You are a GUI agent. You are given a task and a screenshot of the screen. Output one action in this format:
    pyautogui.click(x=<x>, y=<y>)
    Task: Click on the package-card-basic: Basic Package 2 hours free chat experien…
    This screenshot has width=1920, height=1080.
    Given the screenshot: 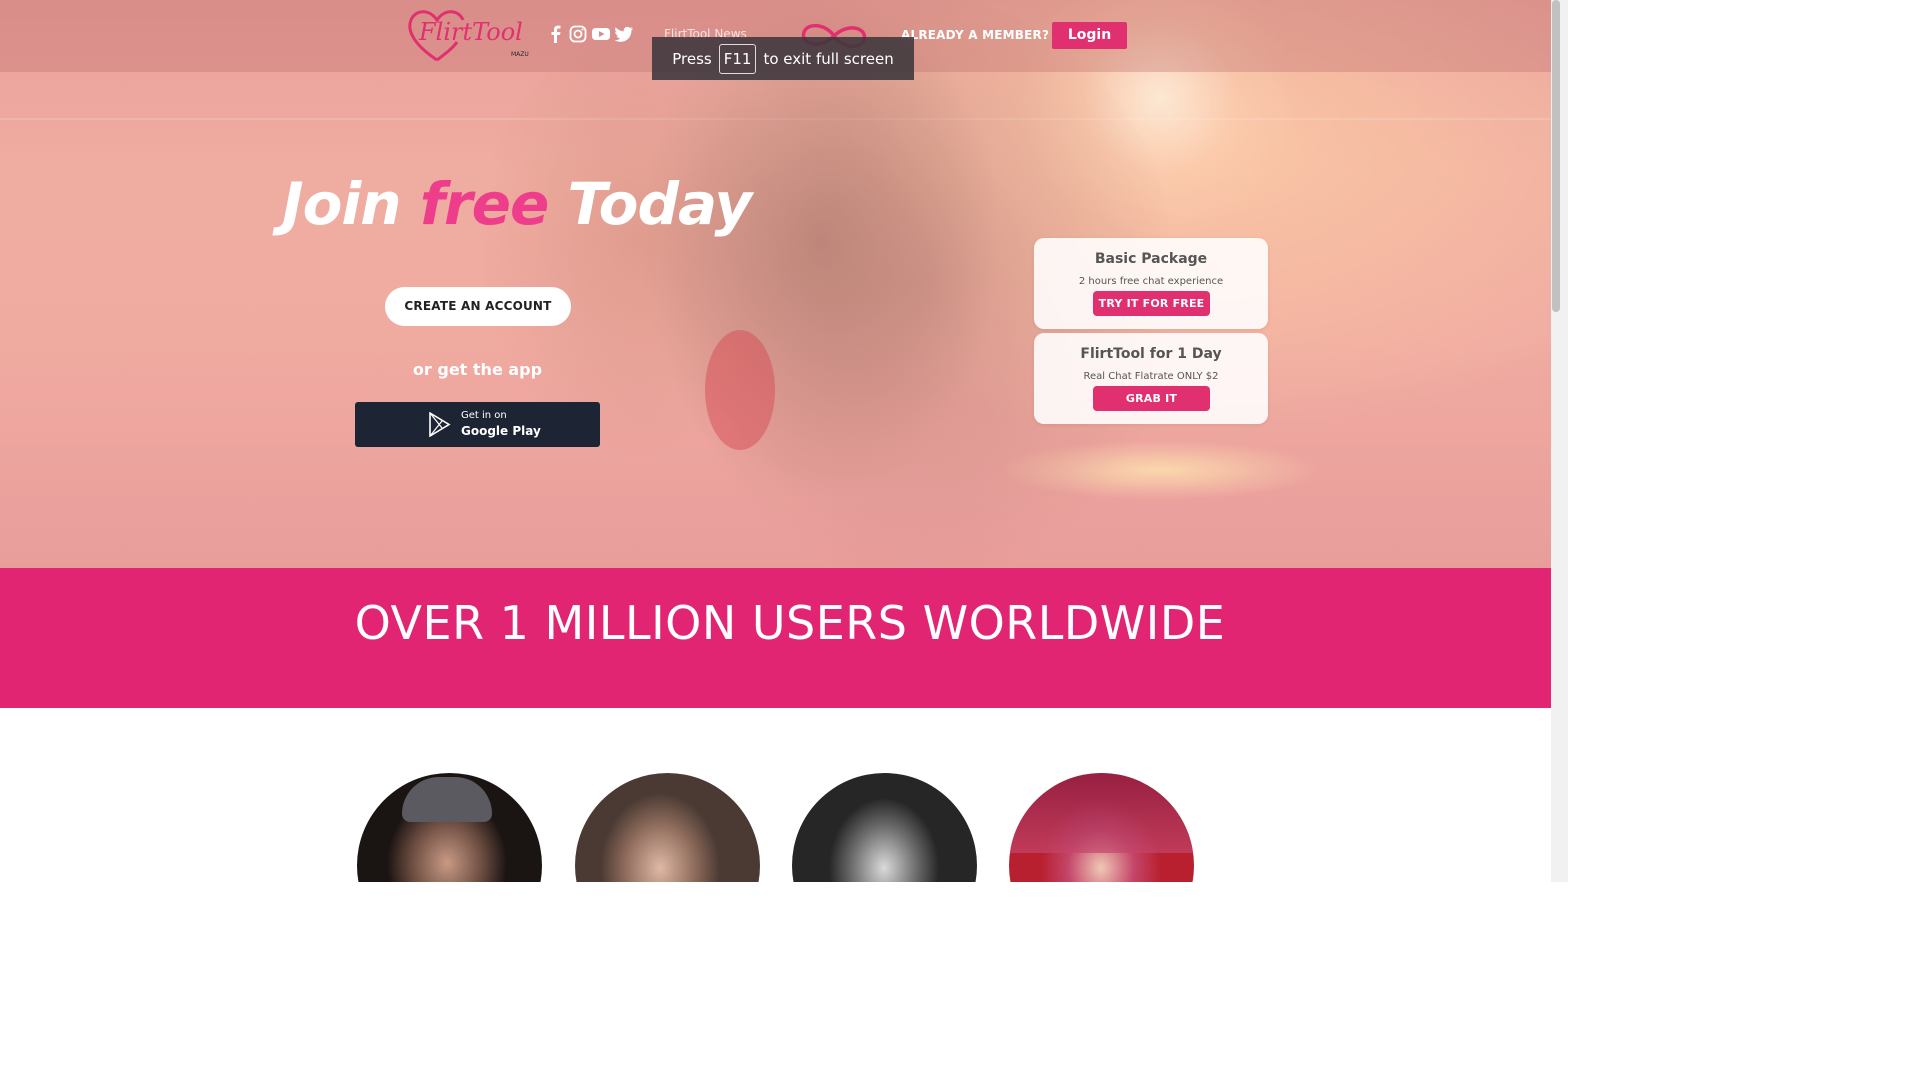 What is the action you would take?
    pyautogui.click(x=1151, y=283)
    